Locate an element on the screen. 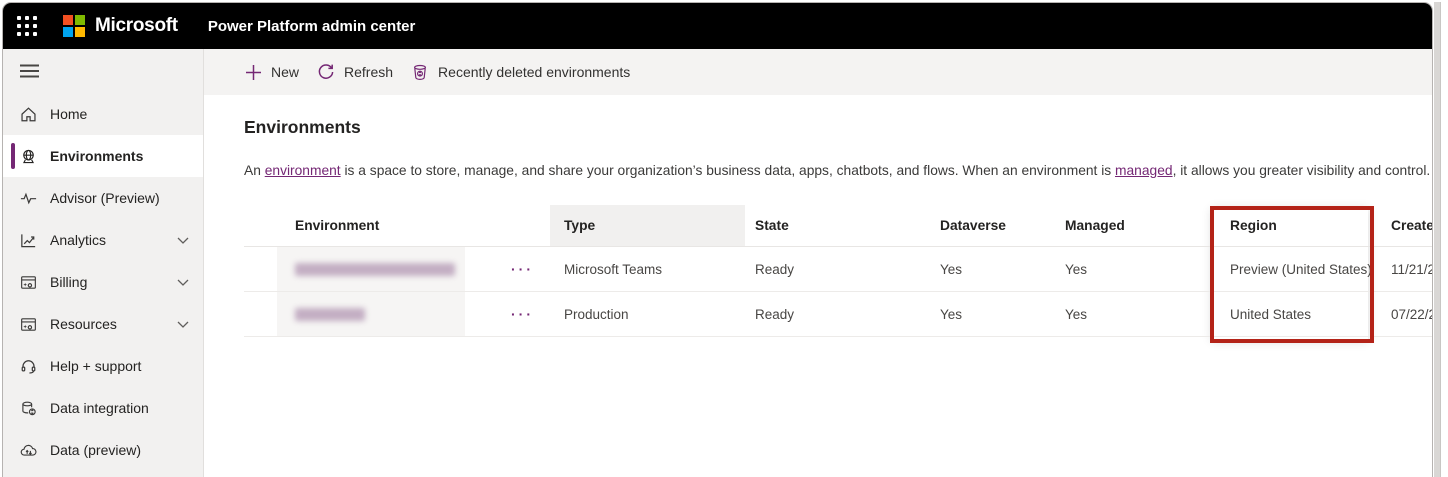 Image resolution: width=1448 pixels, height=477 pixels. sidebar-item-advisor: Advisor (Preview) is located at coordinates (103, 198).